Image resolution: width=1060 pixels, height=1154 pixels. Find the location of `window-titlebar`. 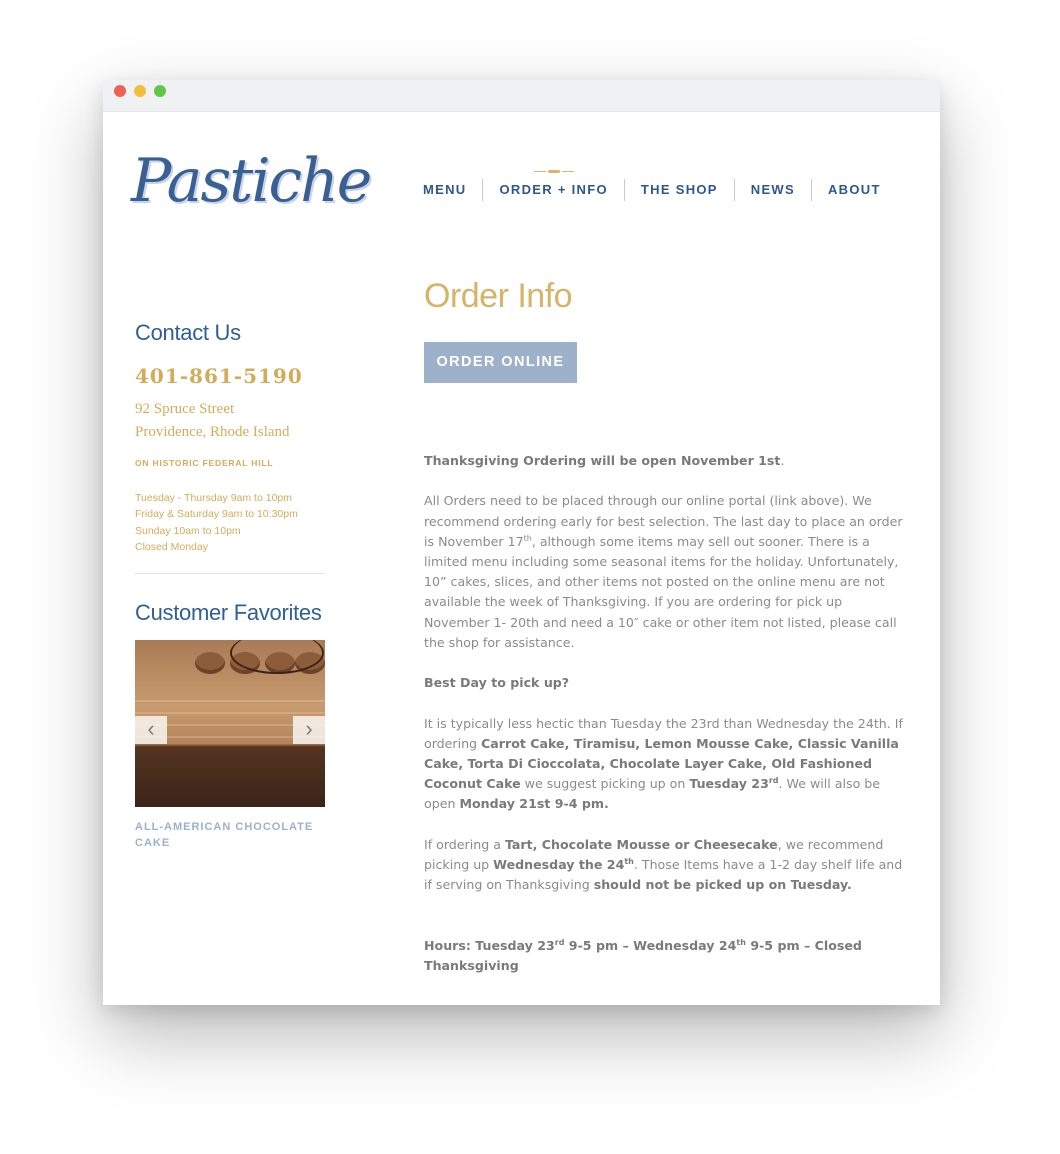

window-titlebar is located at coordinates (521, 96).